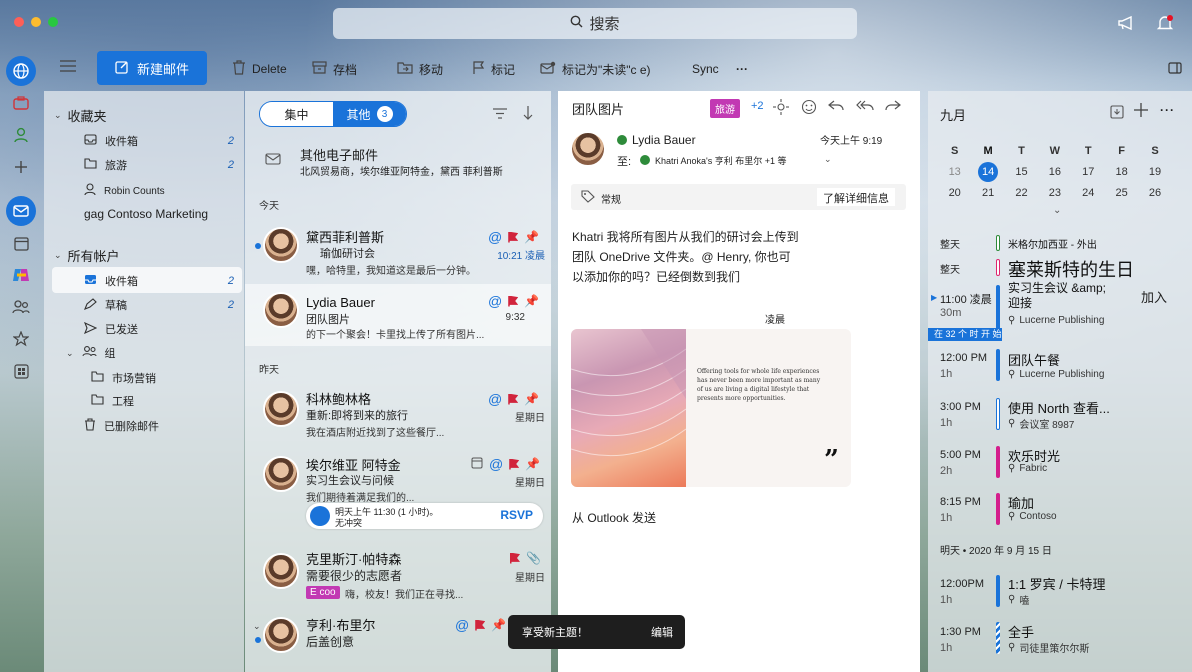 This screenshot has height=672, width=1192. What do you see at coordinates (19, 22) in the screenshot?
I see `close-window-button` at bounding box center [19, 22].